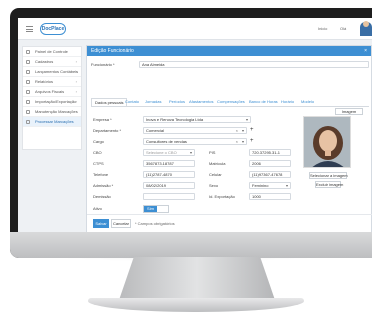 The width and height of the screenshot is (372, 322). What do you see at coordinates (191, 245) in the screenshot?
I see `monitor-chin` at bounding box center [191, 245].